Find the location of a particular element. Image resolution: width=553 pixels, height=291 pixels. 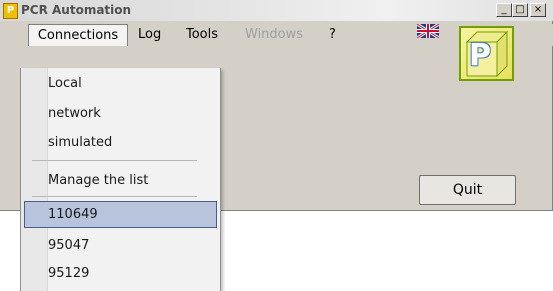

pcr-logo: P is located at coordinates (486, 53).